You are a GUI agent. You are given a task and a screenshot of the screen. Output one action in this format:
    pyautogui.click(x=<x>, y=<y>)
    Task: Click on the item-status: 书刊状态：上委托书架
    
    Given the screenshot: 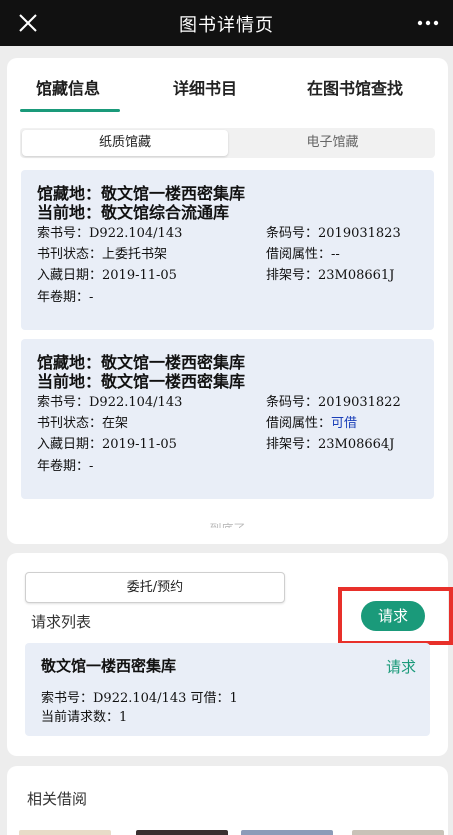 What is the action you would take?
    pyautogui.click(x=102, y=254)
    